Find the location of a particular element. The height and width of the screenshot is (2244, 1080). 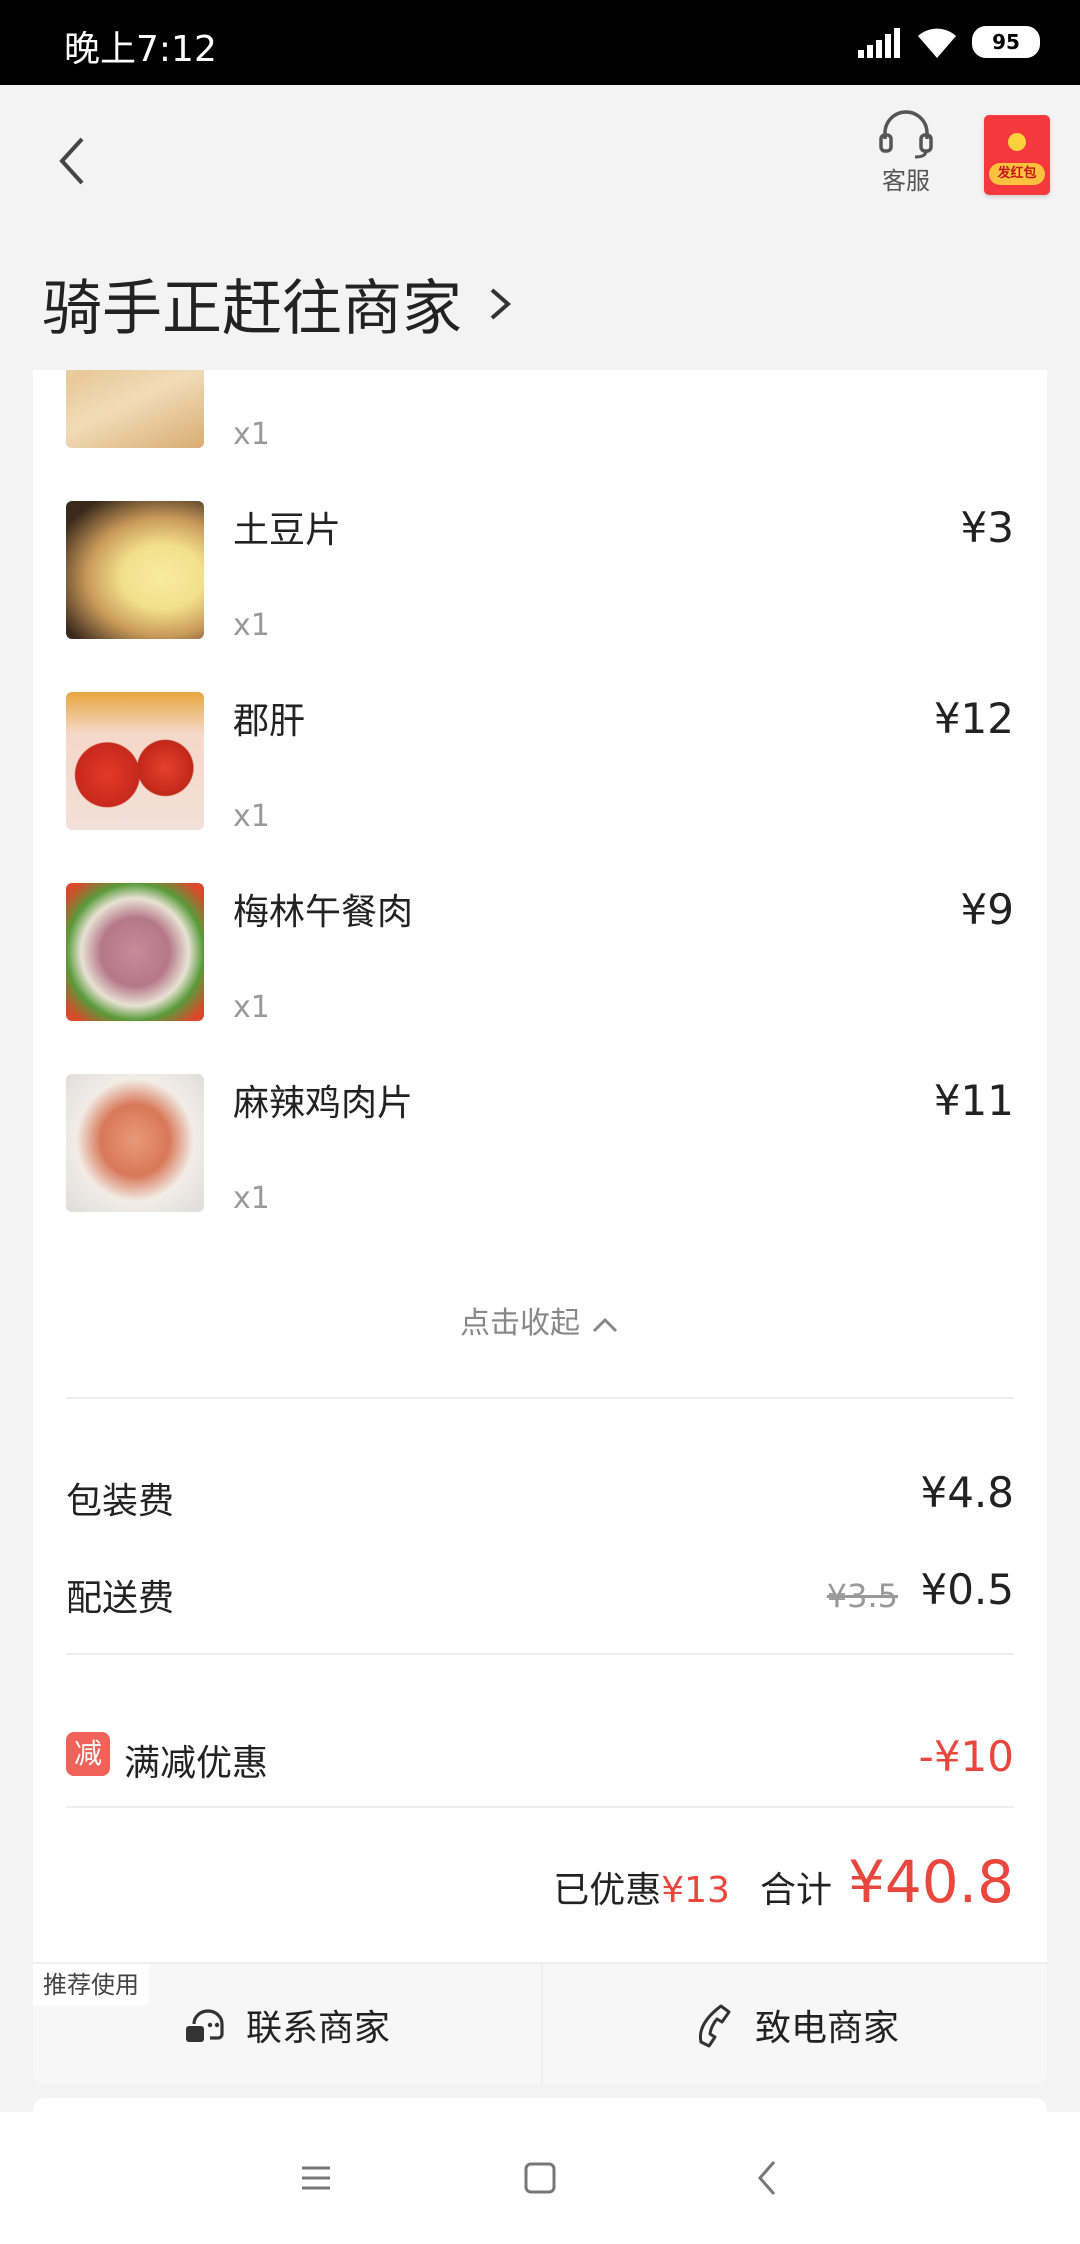

collapse-button: 点击收起 is located at coordinates (540, 1320).